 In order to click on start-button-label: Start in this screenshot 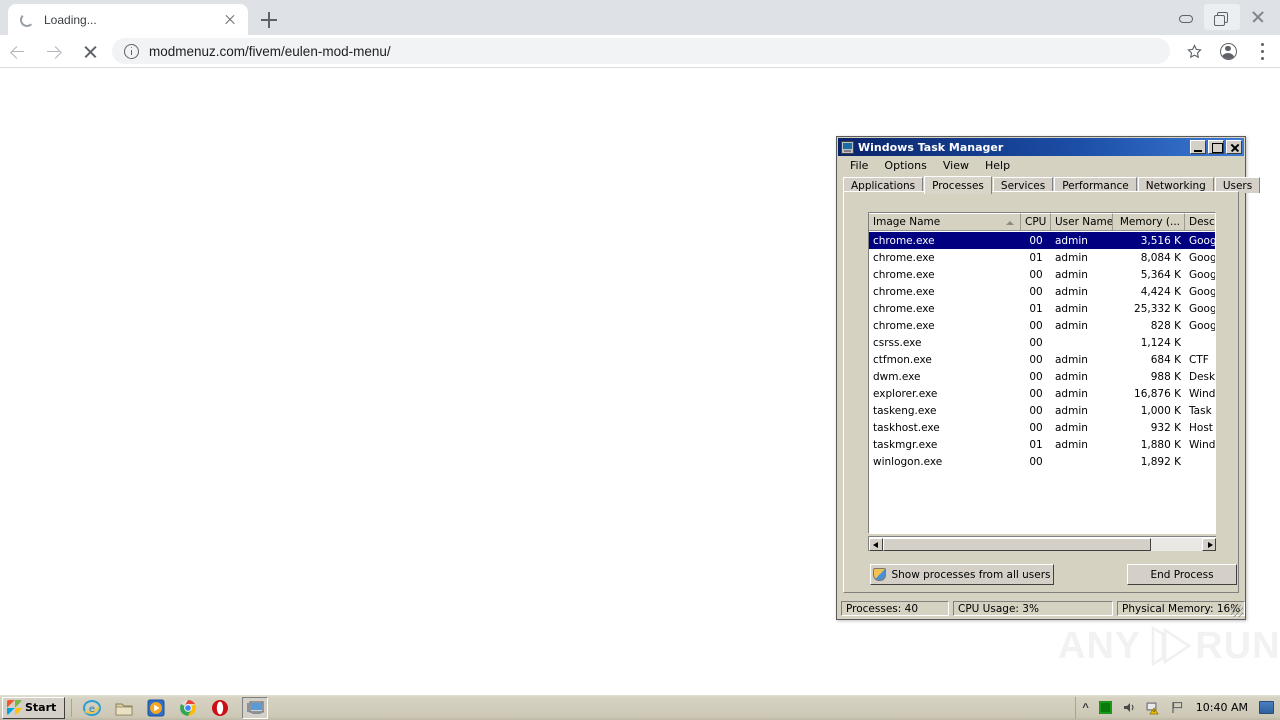, I will do `click(41, 707)`.